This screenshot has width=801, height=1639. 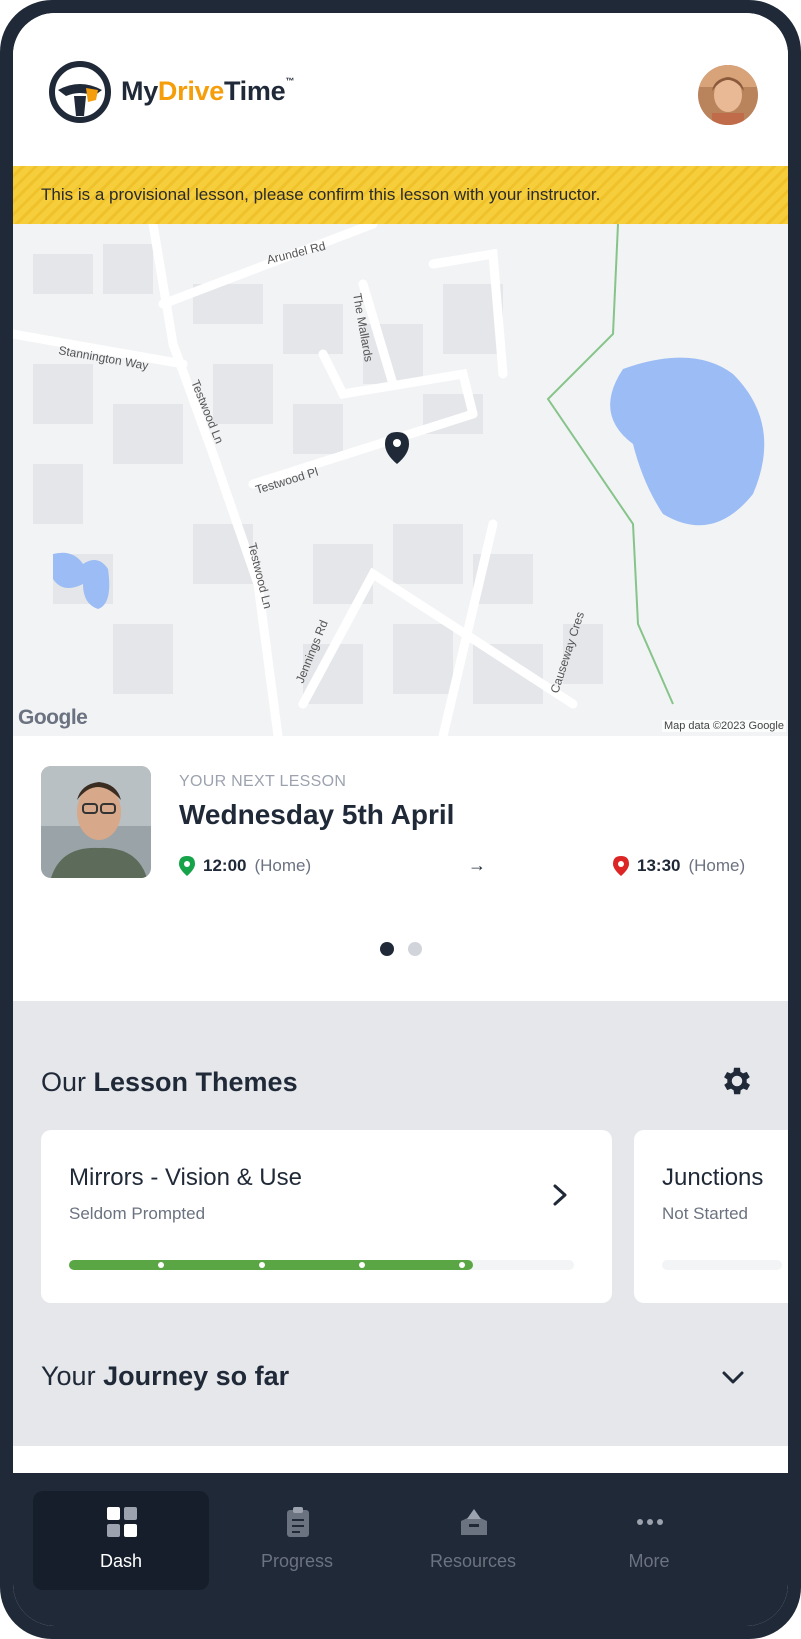 What do you see at coordinates (122, 1522) in the screenshot?
I see `dashboard-icon` at bounding box center [122, 1522].